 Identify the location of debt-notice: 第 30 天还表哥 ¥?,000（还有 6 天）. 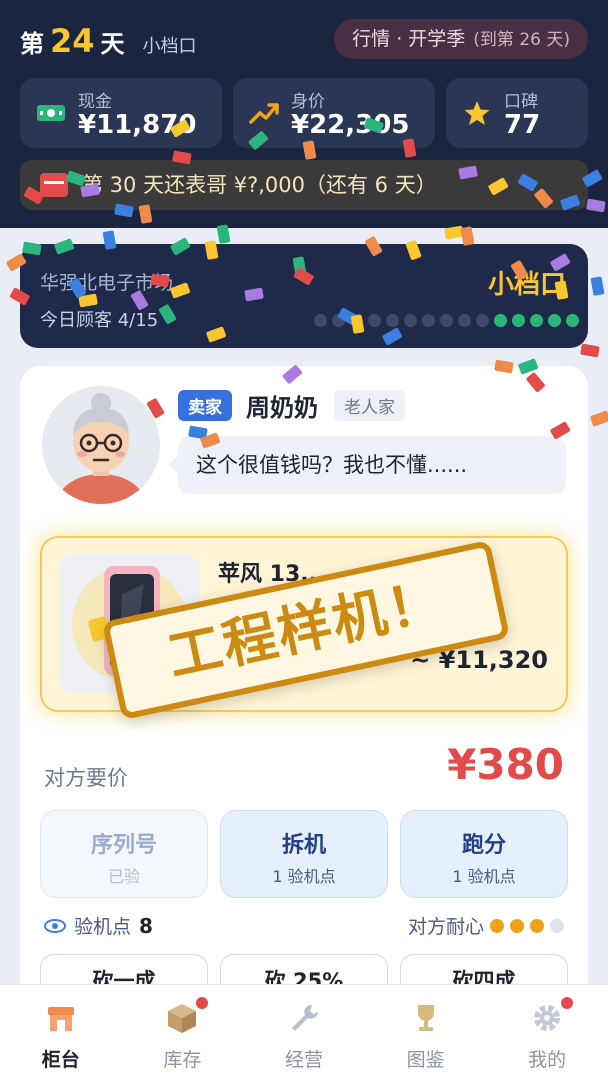
(304, 185).